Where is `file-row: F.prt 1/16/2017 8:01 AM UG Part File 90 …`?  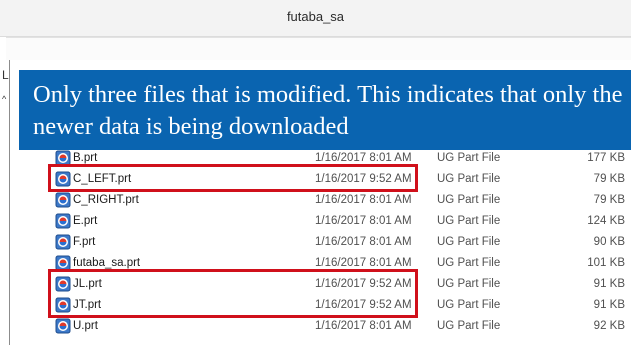 file-row: F.prt 1/16/2017 8:01 AM UG Part File 90 … is located at coordinates (315, 242).